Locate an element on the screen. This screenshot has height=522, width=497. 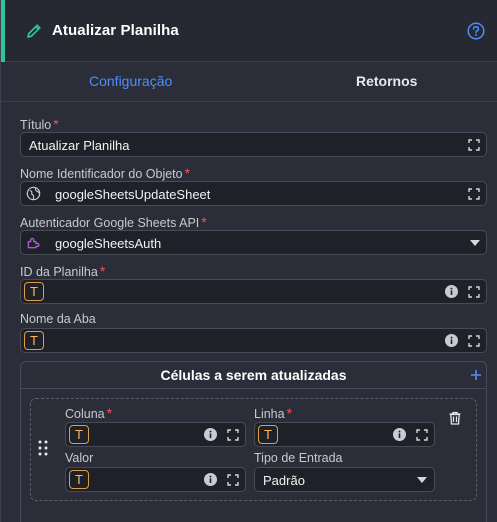
titulo-label: Título * is located at coordinates (39, 124).